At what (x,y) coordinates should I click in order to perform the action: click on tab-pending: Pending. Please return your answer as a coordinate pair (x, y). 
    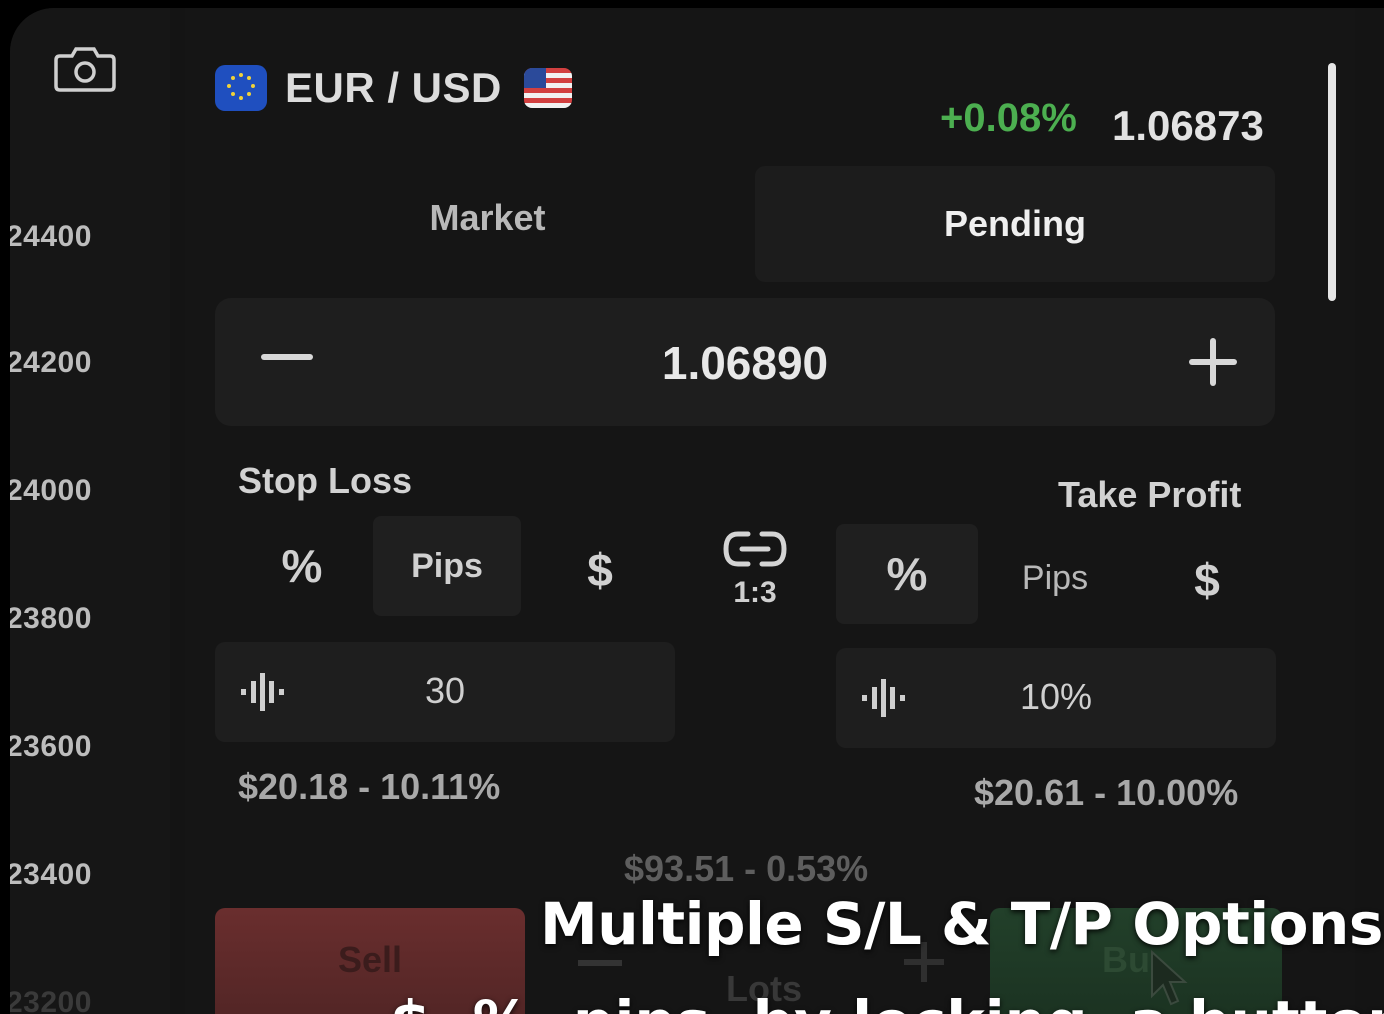
    Looking at the image, I should click on (1015, 224).